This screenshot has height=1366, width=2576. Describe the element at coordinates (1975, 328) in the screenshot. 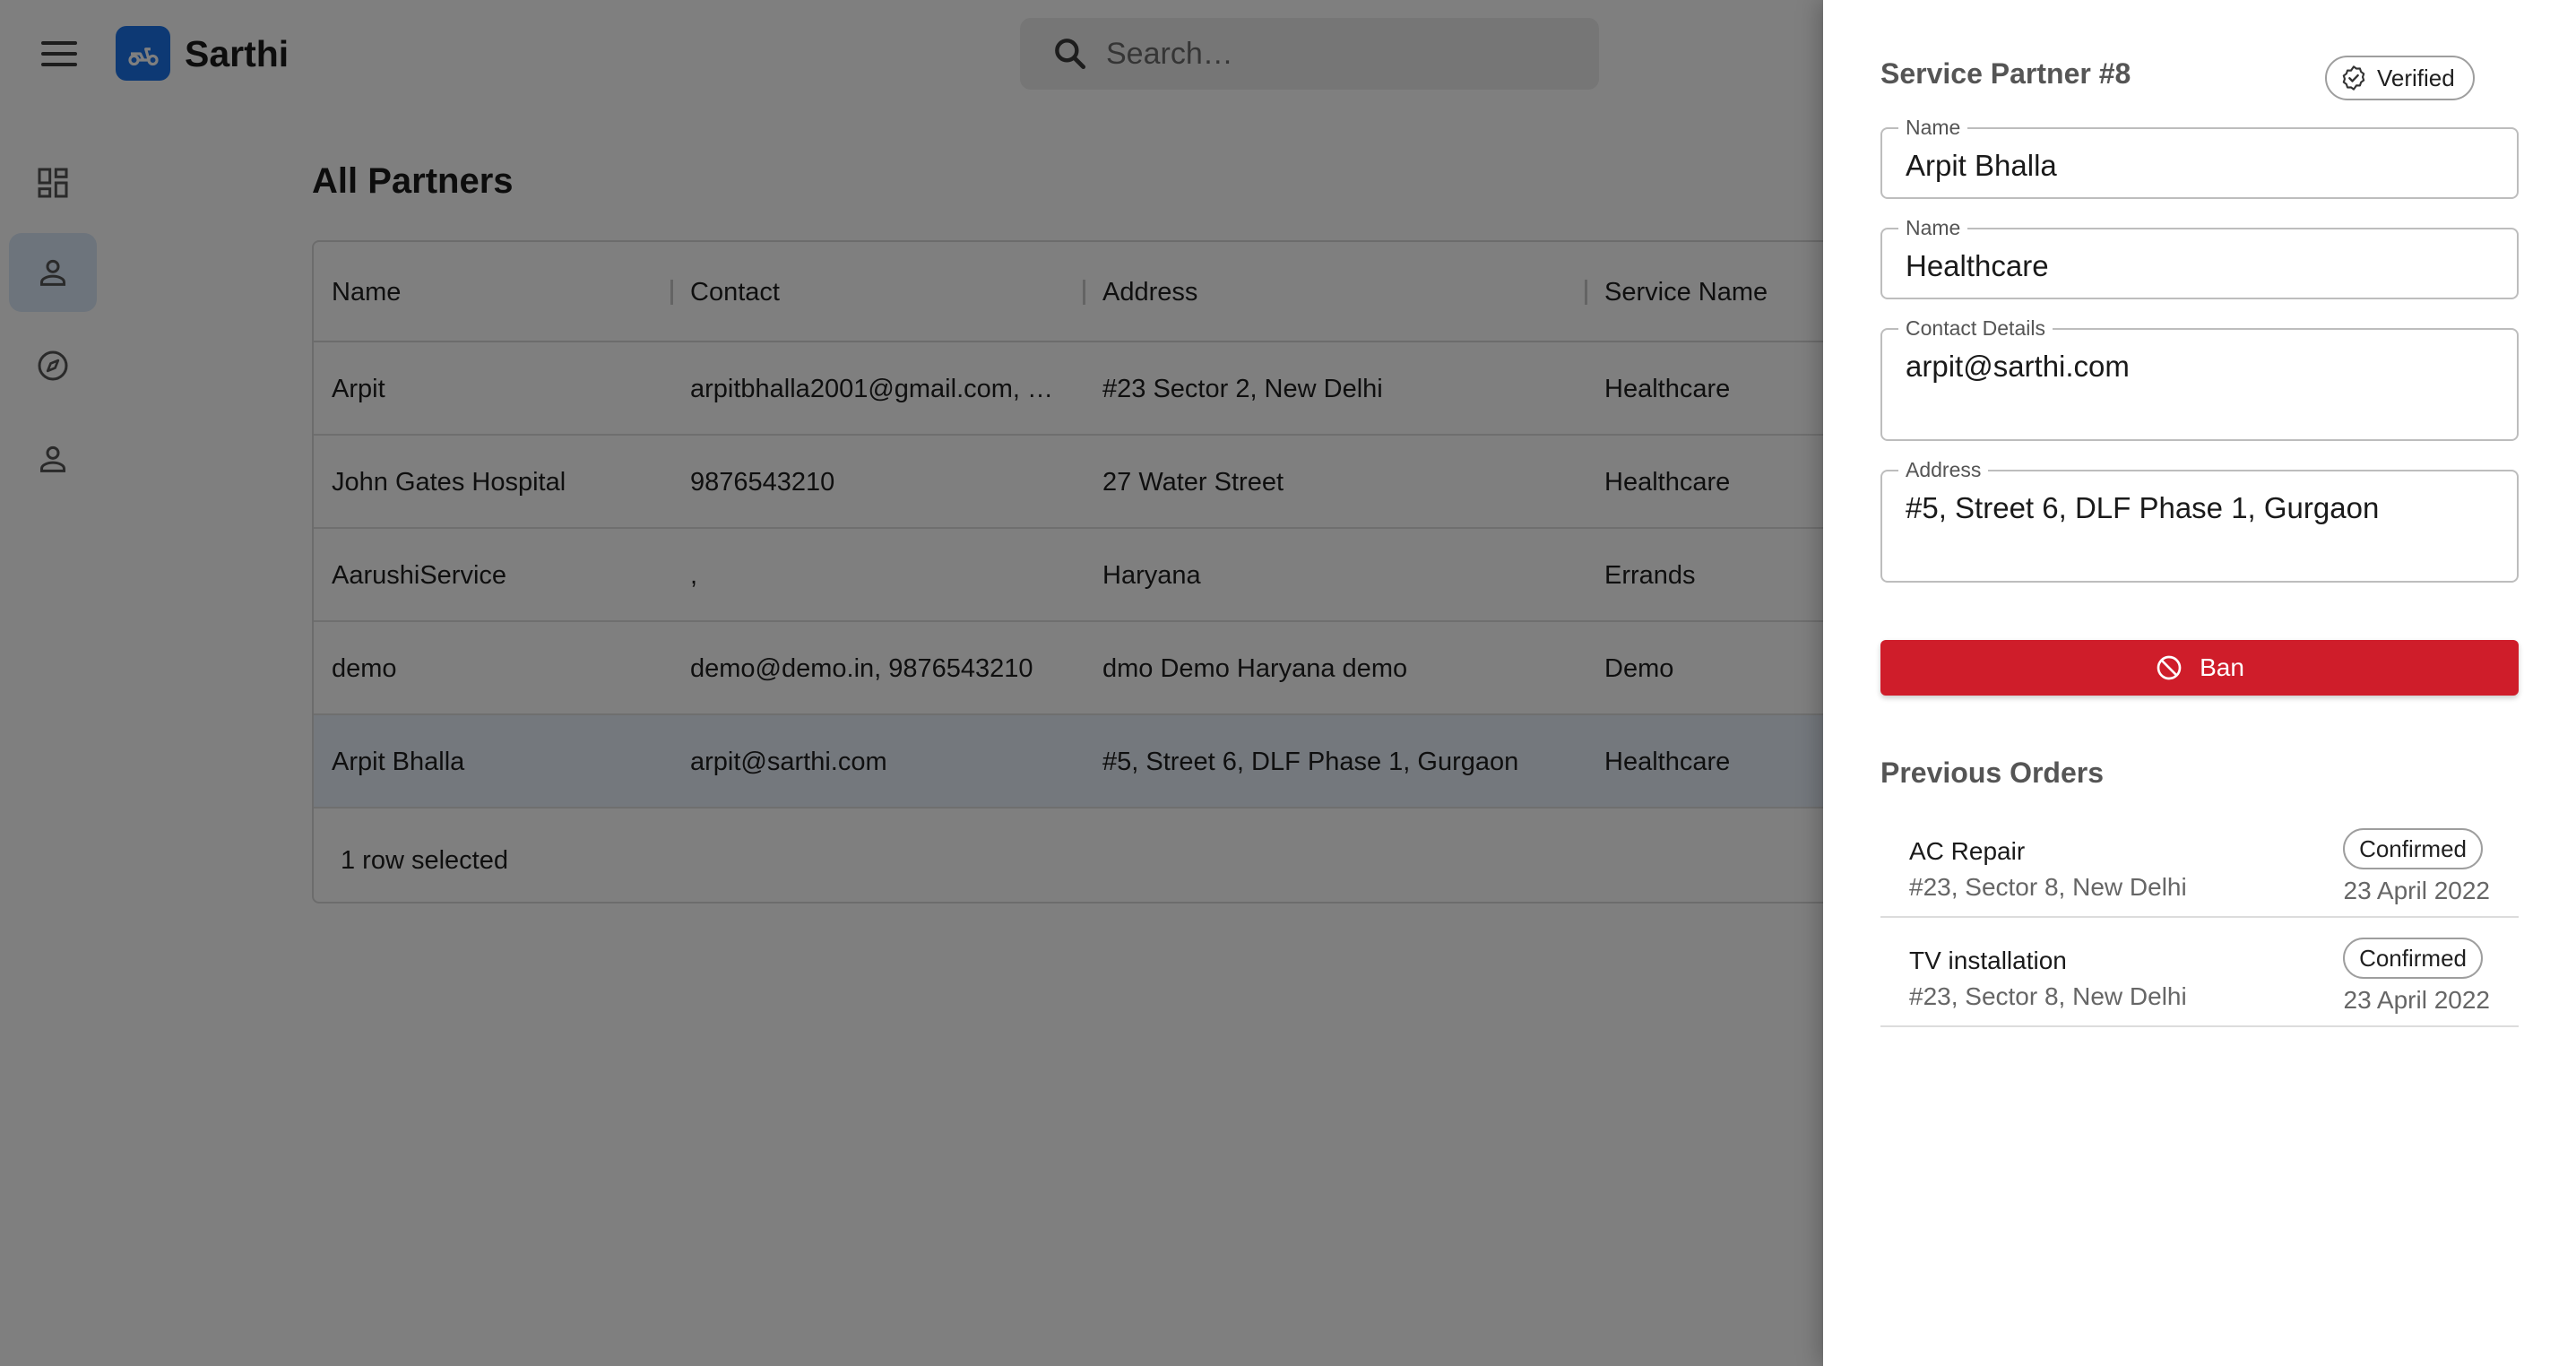

I see `field-label: Contact Details` at that location.